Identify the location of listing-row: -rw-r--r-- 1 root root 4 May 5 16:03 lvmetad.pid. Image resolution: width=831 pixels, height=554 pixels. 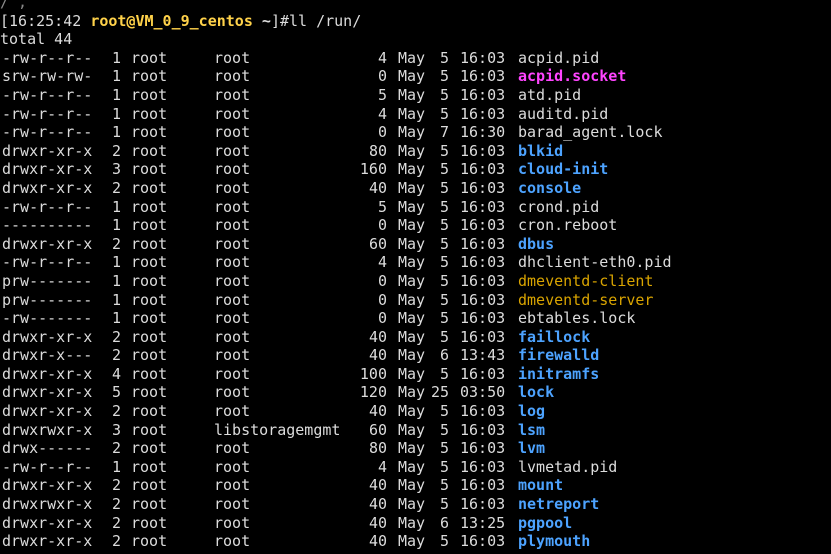
(415, 467).